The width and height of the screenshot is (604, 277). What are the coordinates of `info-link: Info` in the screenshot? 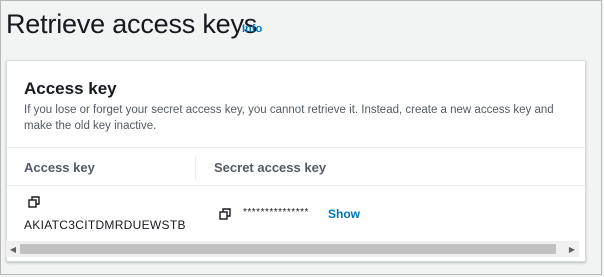 It's located at (252, 29).